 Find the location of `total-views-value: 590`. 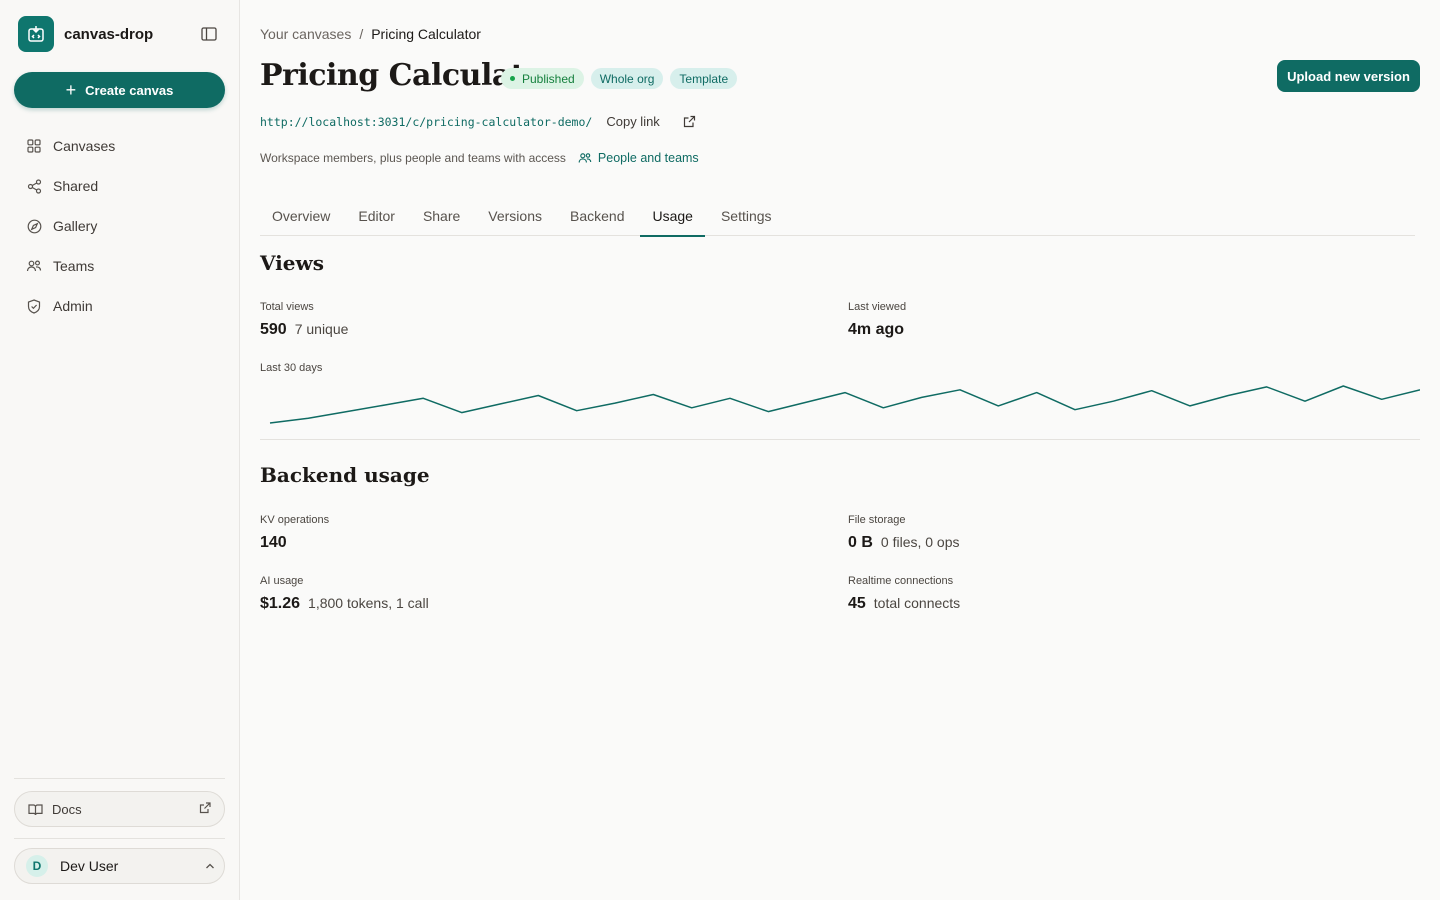

total-views-value: 590 is located at coordinates (273, 329).